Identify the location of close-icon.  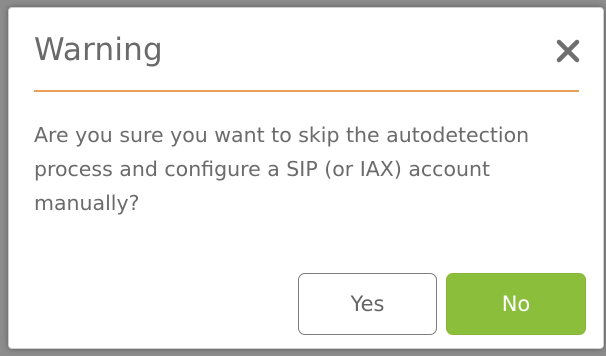
(568, 51).